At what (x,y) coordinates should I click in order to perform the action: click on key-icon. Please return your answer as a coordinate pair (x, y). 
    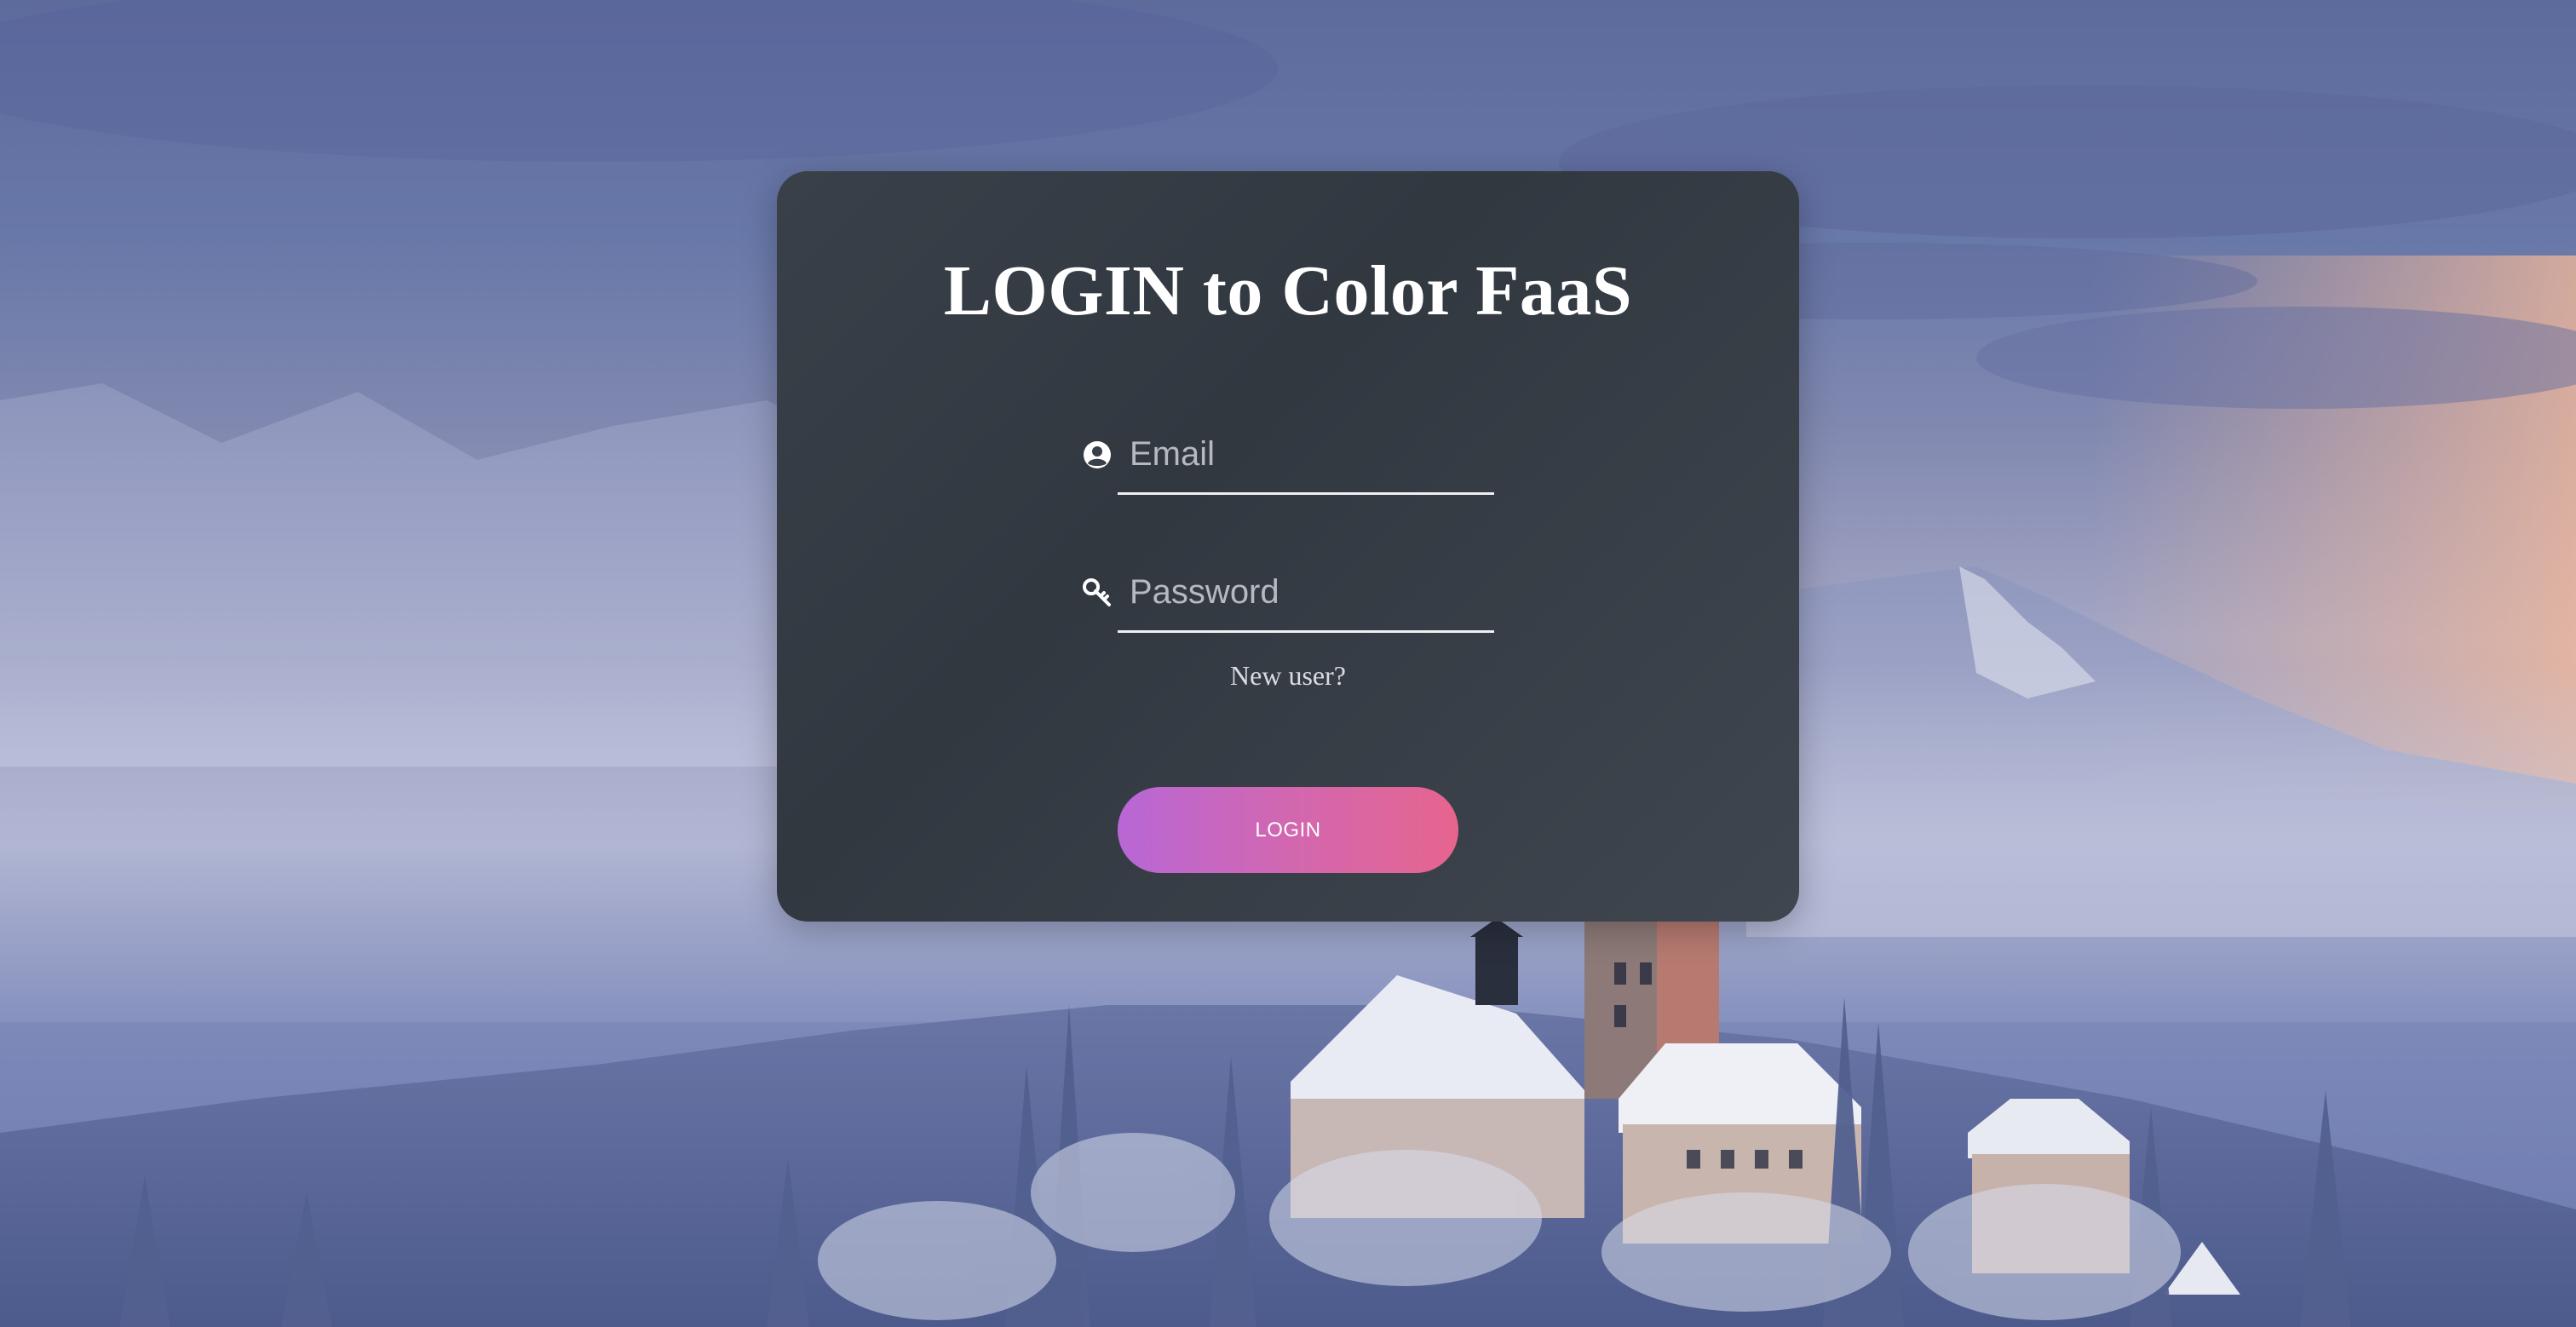
    Looking at the image, I should click on (1098, 592).